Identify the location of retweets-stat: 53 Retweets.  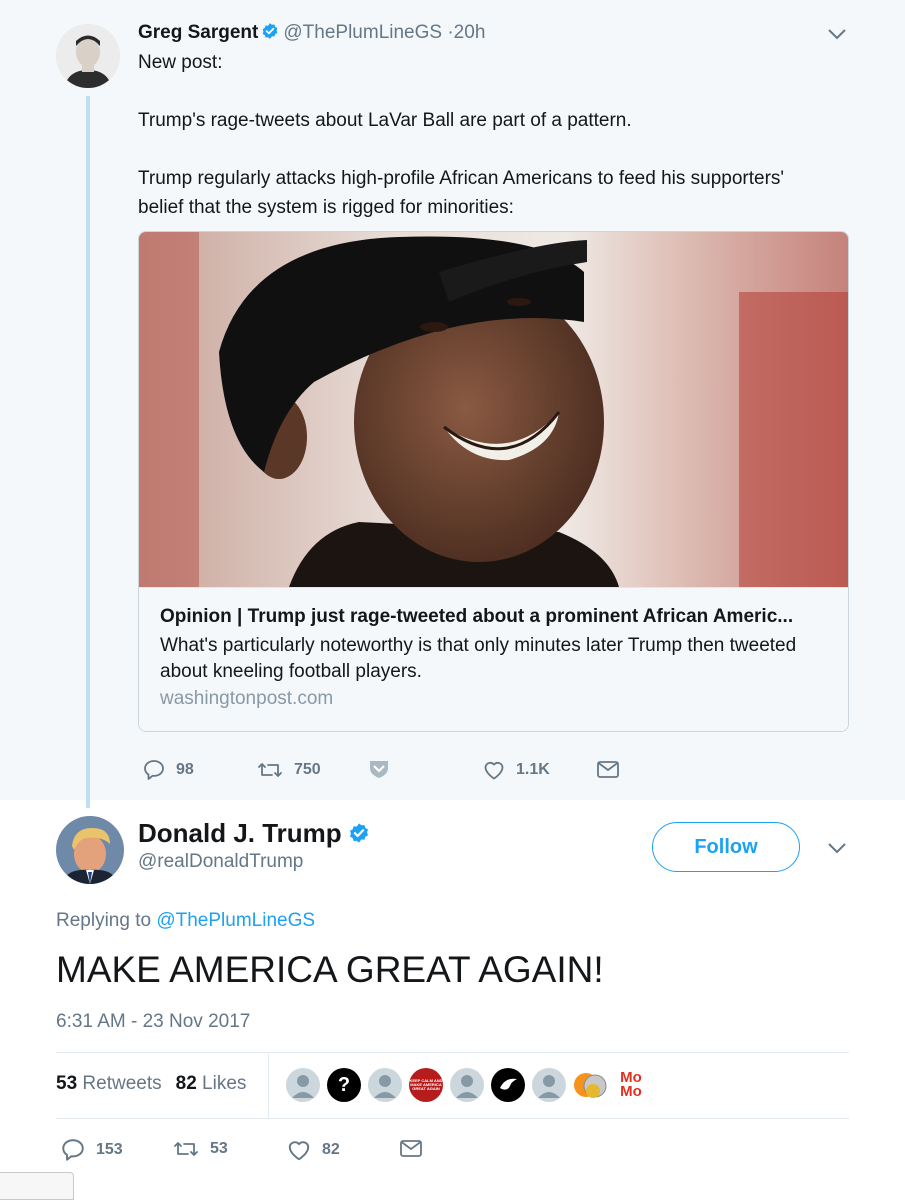
(109, 1083).